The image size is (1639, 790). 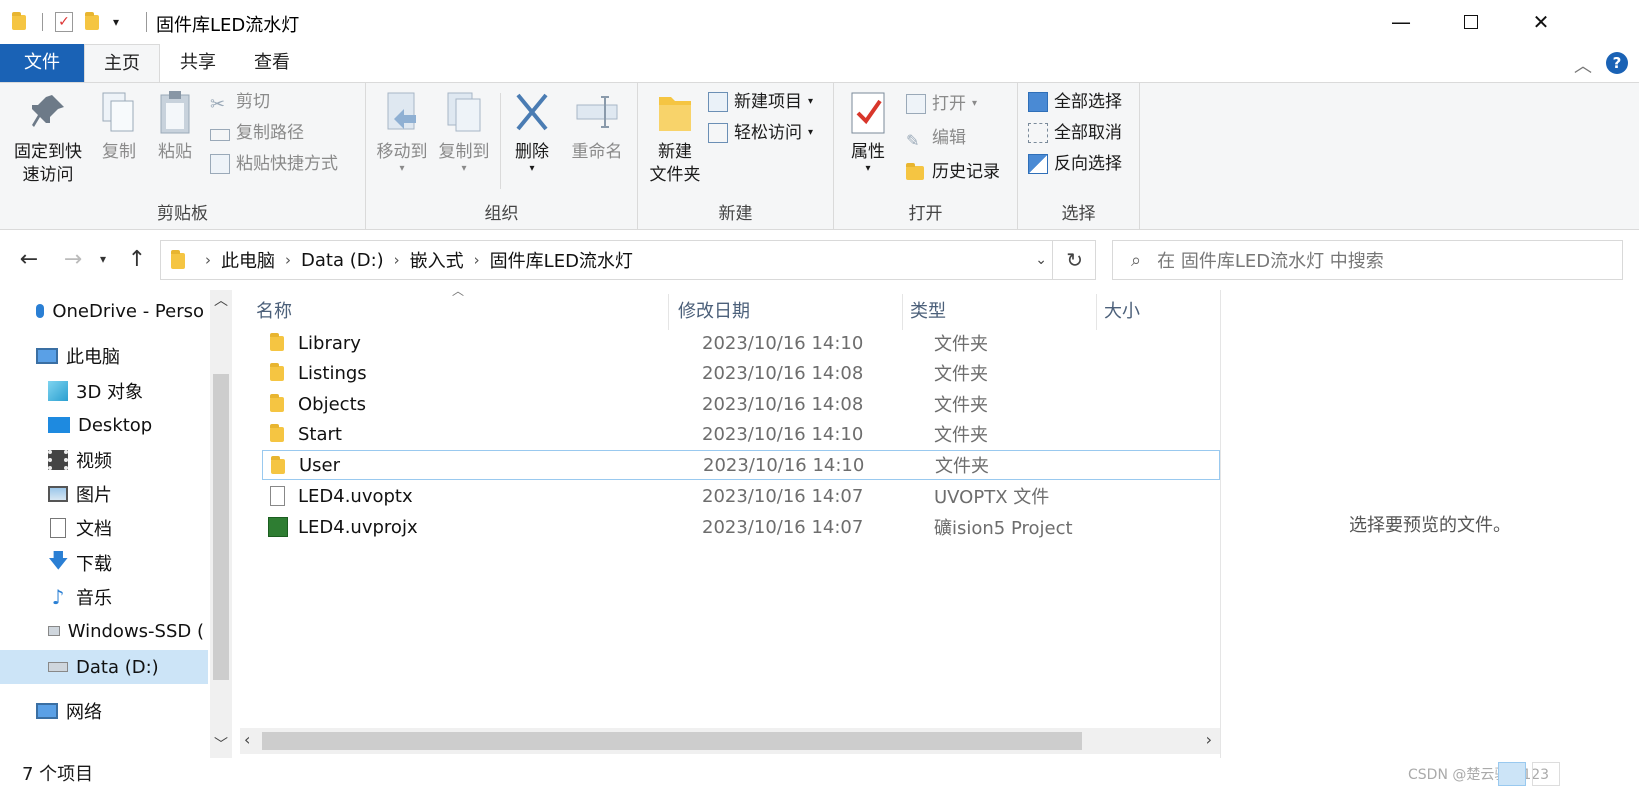 What do you see at coordinates (278, 527) in the screenshot?
I see `keil-project-icon` at bounding box center [278, 527].